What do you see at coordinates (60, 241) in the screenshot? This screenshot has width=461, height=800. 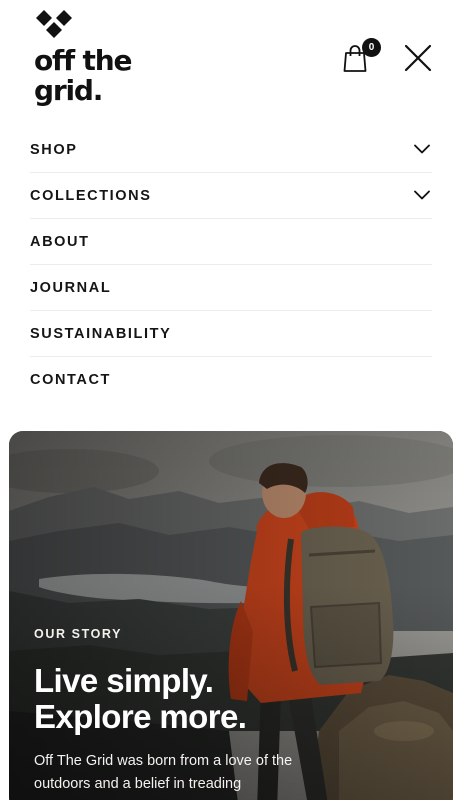 I see `menu-item-label: ABOUT` at bounding box center [60, 241].